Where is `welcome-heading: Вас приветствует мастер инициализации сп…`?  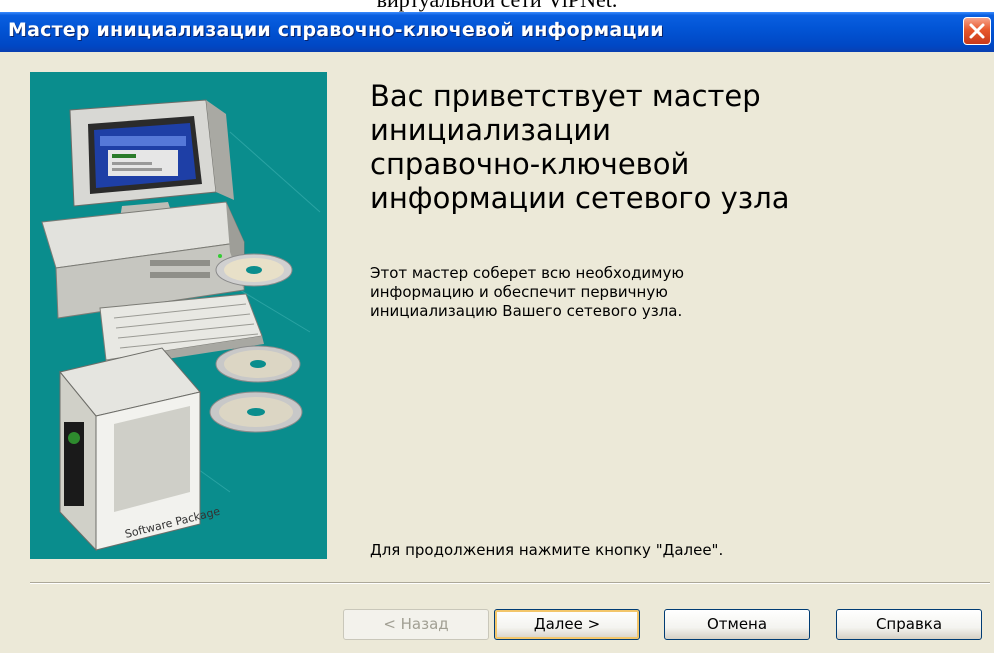 welcome-heading: Вас приветствует мастер инициализации сп… is located at coordinates (630, 147).